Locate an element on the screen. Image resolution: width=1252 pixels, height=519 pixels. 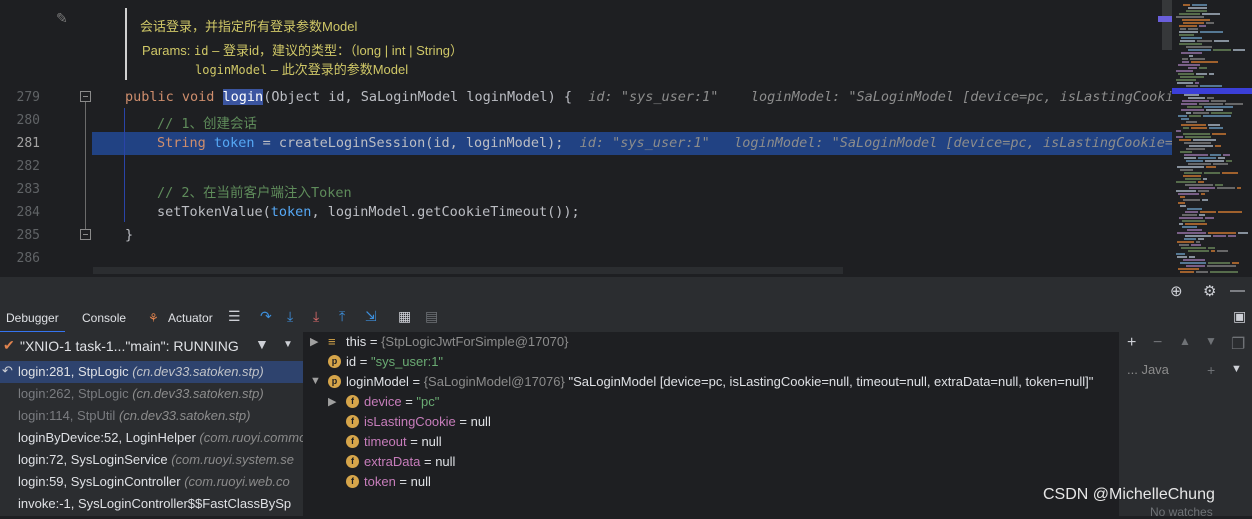
collapse-arrow-icon: ▼ is located at coordinates (315, 381).